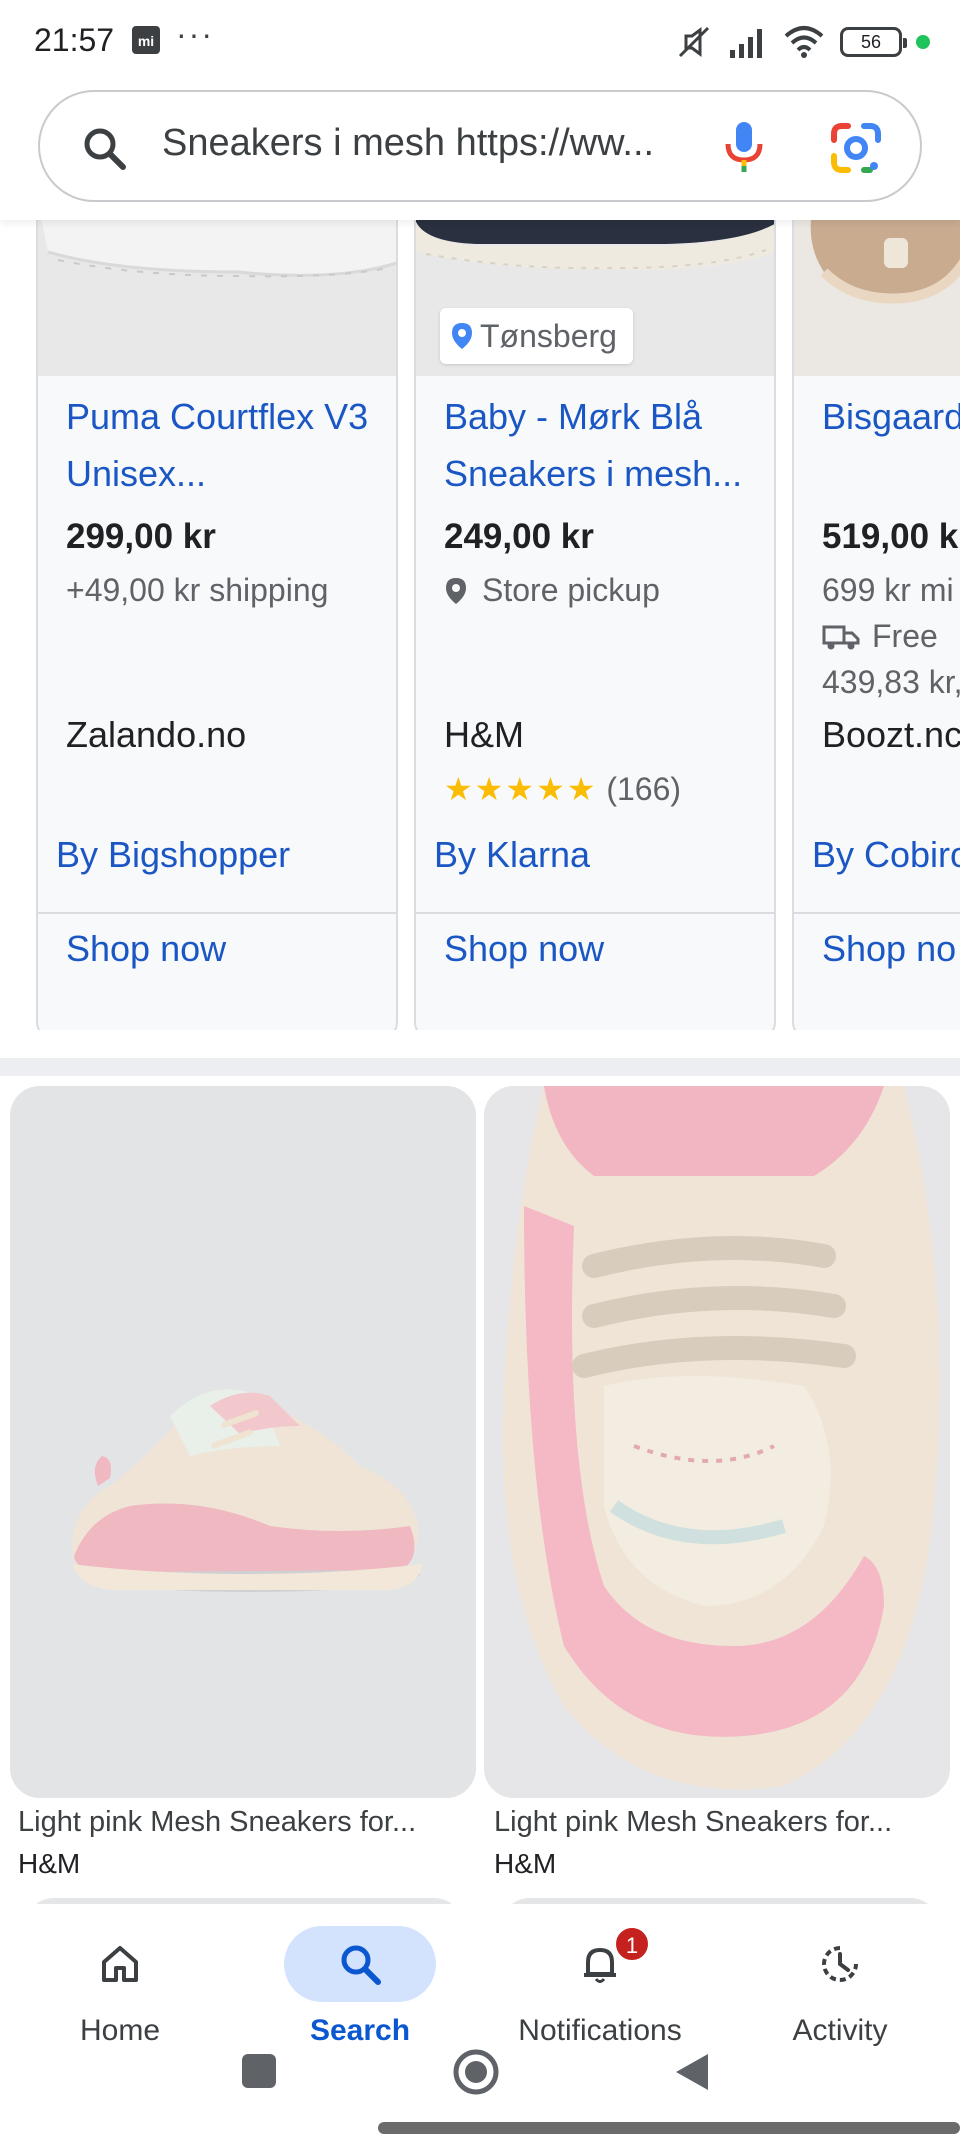 The width and height of the screenshot is (960, 2134). I want to click on location-chip: Tønsberg, so click(536, 336).